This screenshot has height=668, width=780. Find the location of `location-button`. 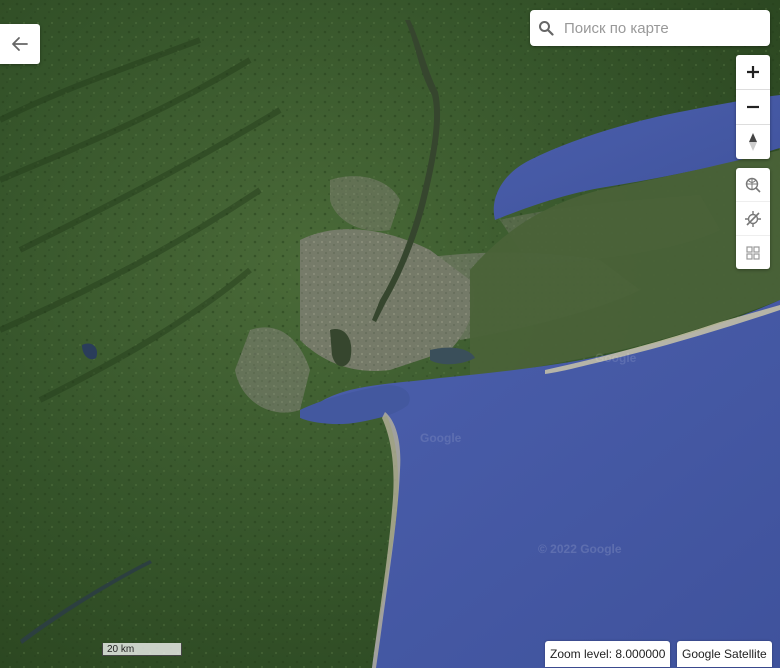

location-button is located at coordinates (753, 219).